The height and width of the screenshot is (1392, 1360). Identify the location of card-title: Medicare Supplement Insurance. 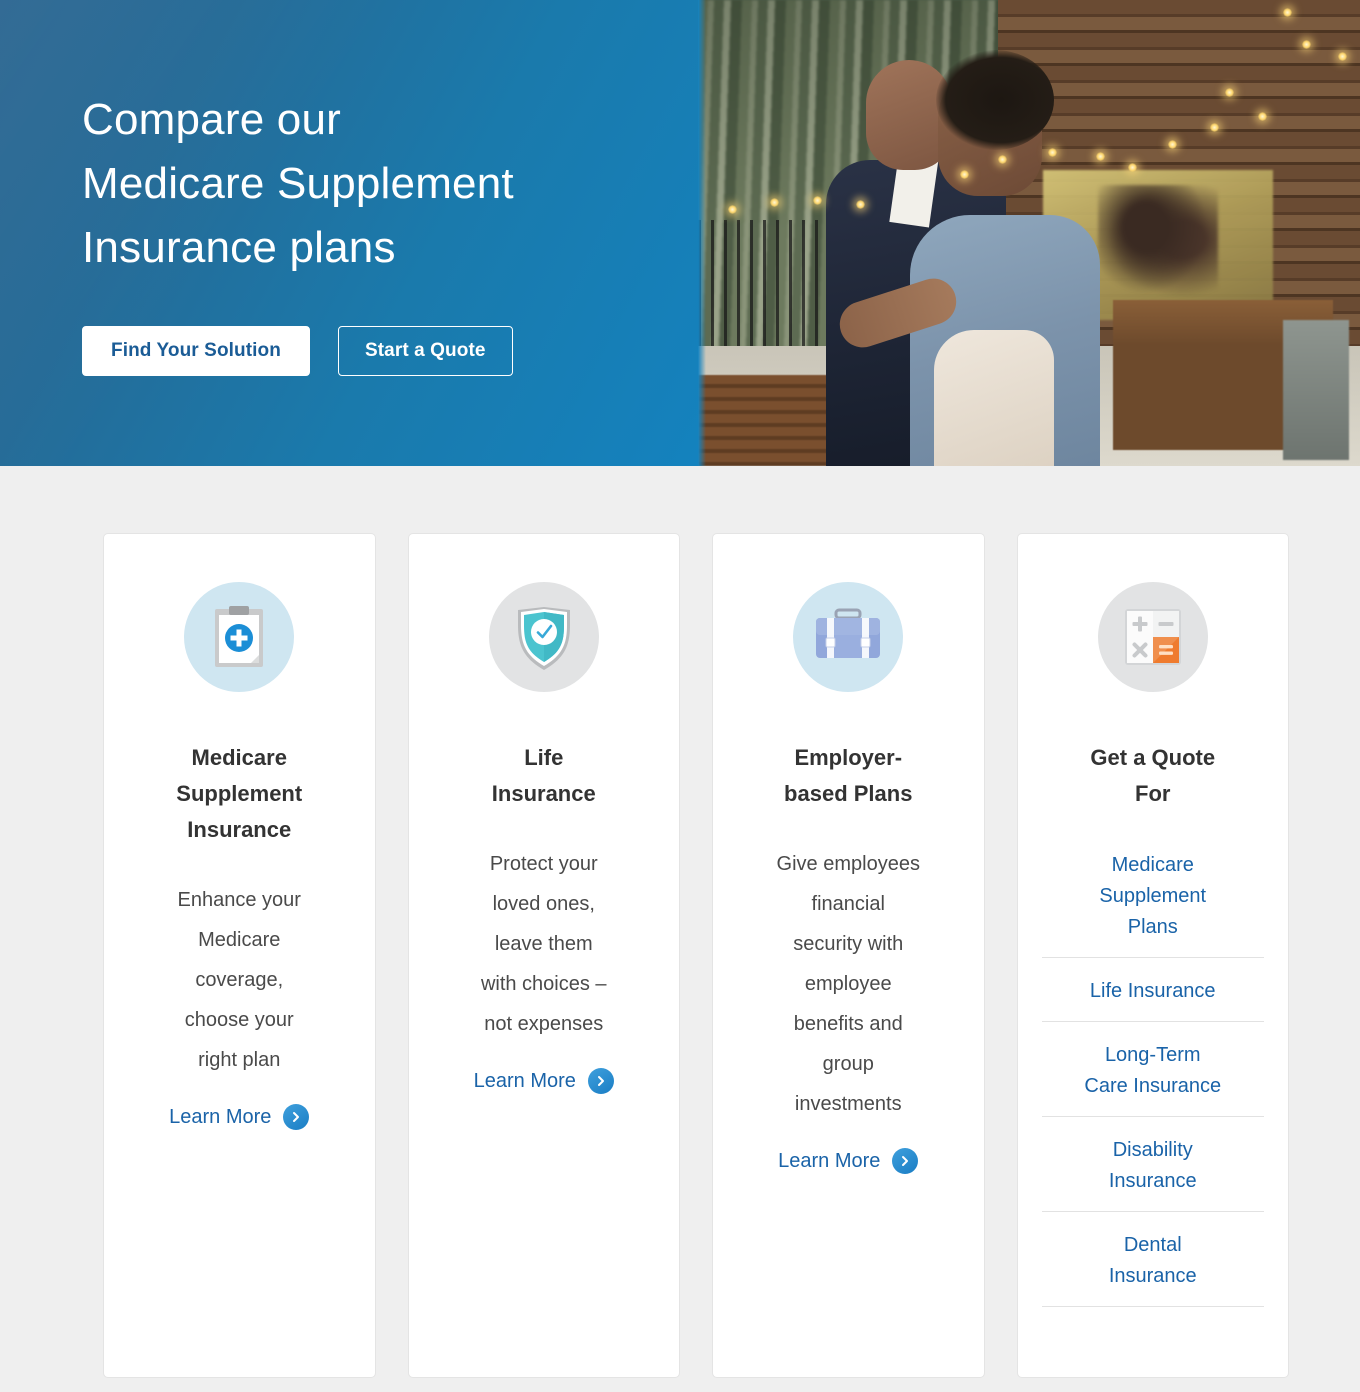
(239, 793).